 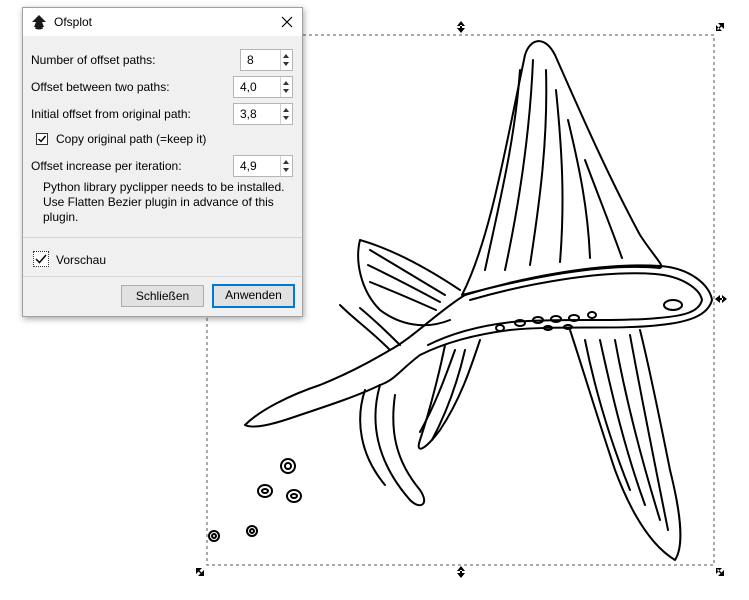 I want to click on dialog-title: Ofsplot, so click(x=73, y=22).